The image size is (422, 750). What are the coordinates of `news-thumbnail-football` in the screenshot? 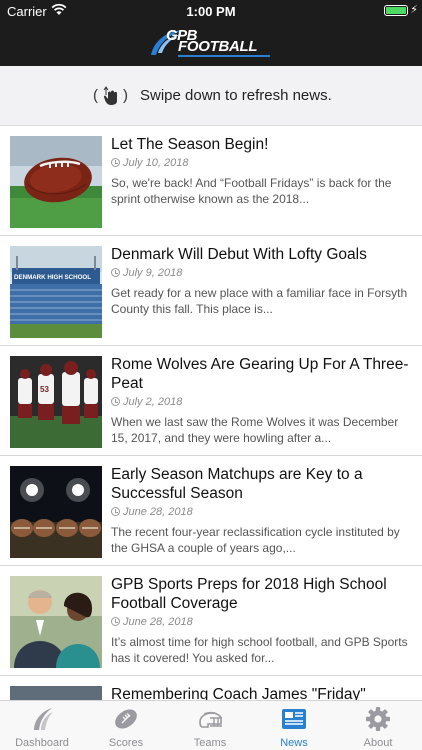 It's located at (56, 182).